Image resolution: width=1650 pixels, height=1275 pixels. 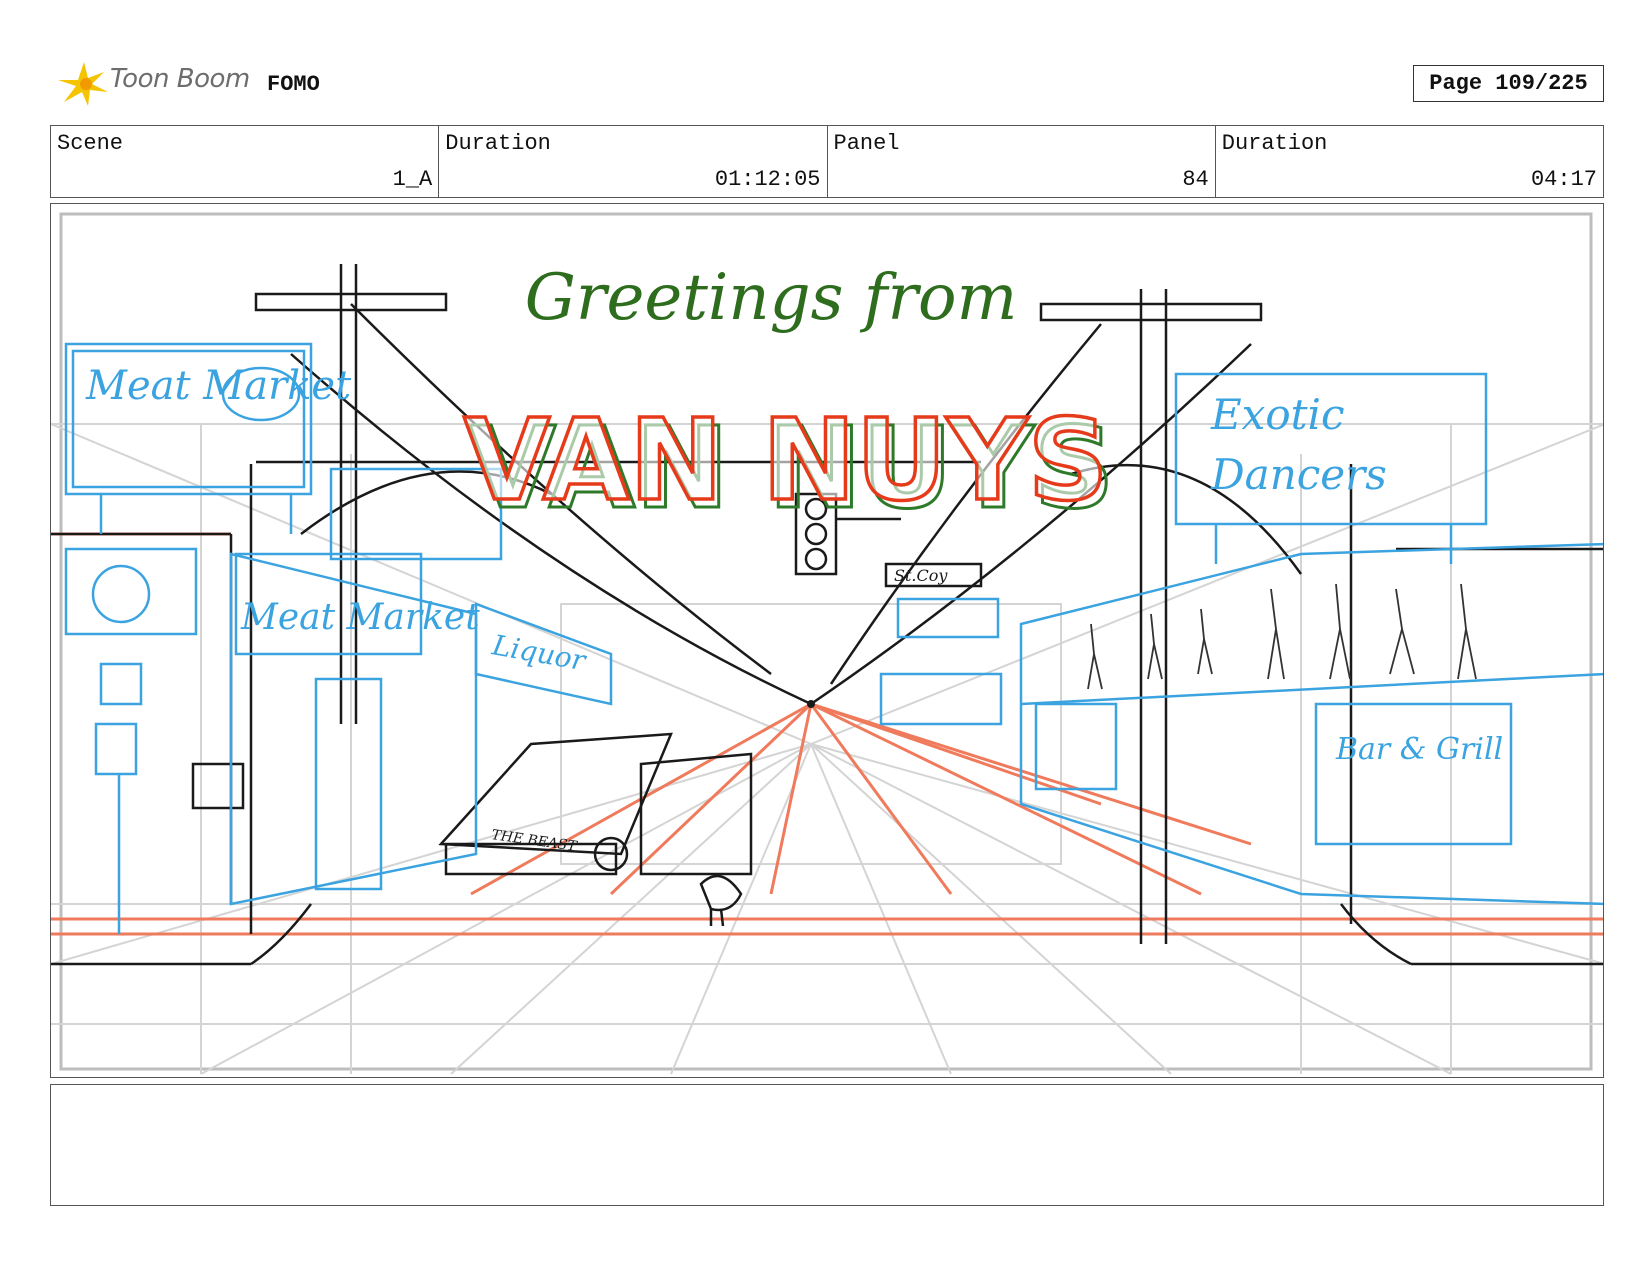 I want to click on scene-cell: Scene 1_A, so click(x=245, y=161).